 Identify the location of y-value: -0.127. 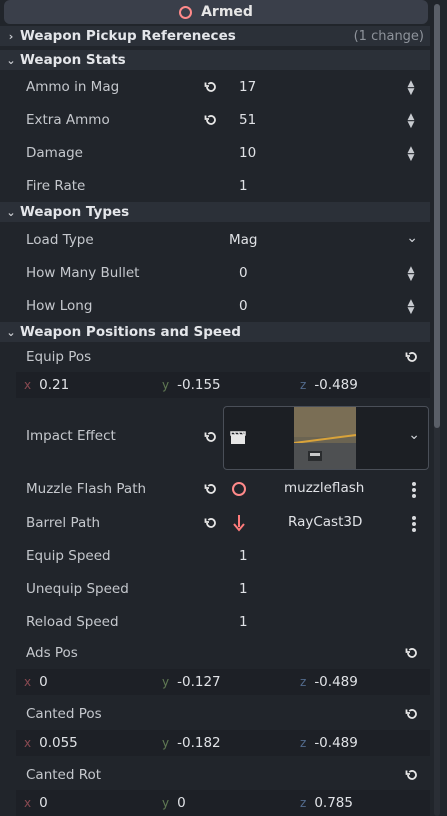
(199, 682).